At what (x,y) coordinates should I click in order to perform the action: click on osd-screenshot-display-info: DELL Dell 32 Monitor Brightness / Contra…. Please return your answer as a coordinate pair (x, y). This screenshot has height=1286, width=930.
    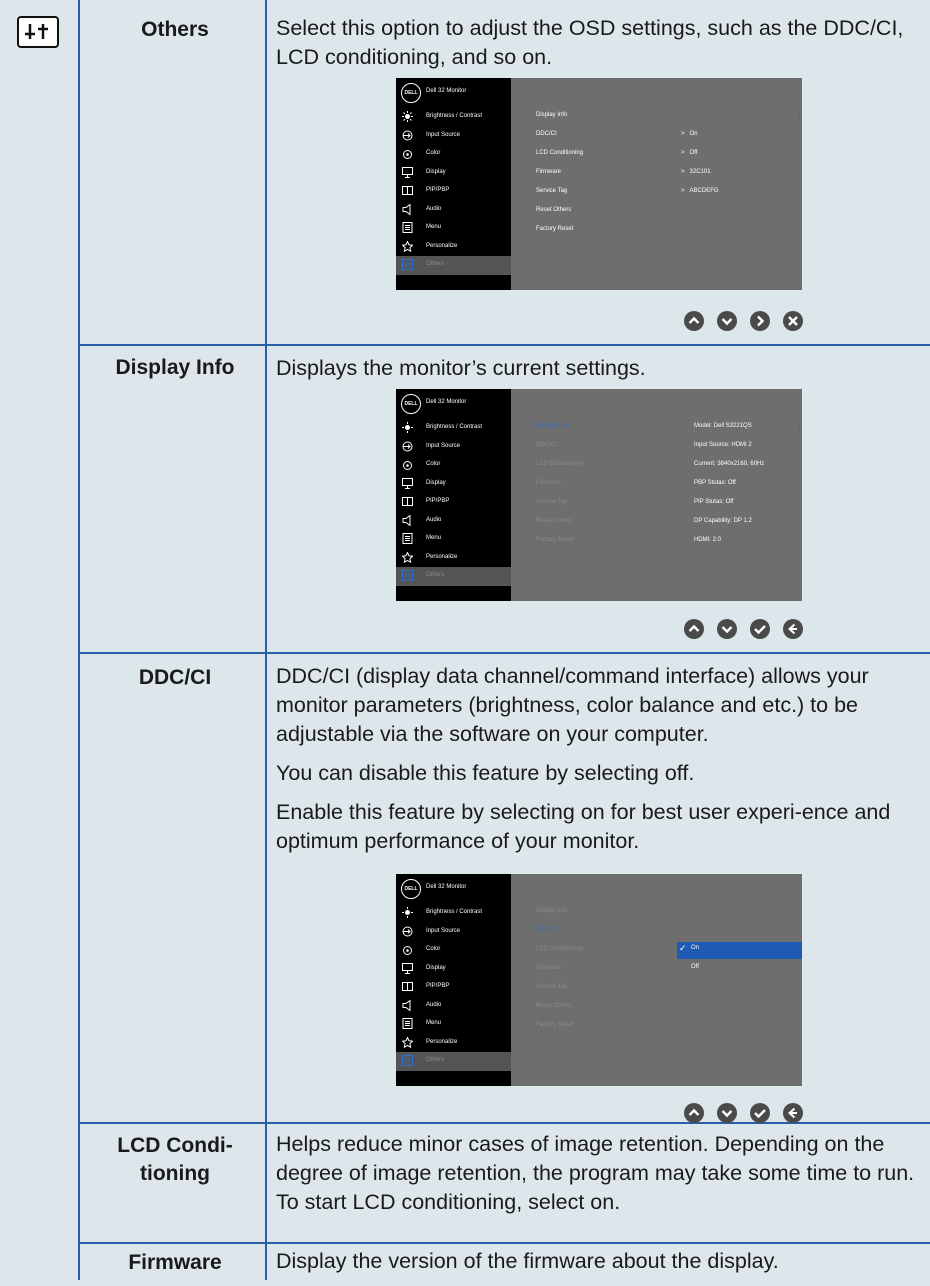
    Looking at the image, I should click on (599, 495).